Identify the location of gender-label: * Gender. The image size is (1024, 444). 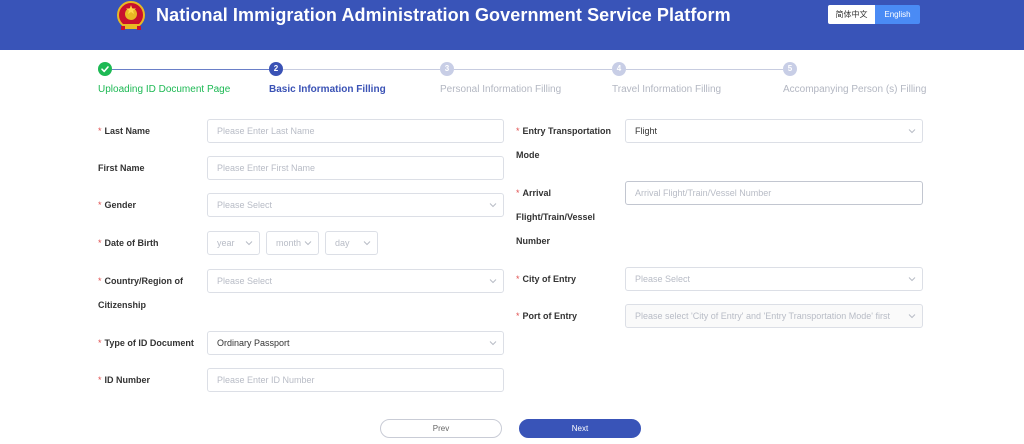
(117, 205).